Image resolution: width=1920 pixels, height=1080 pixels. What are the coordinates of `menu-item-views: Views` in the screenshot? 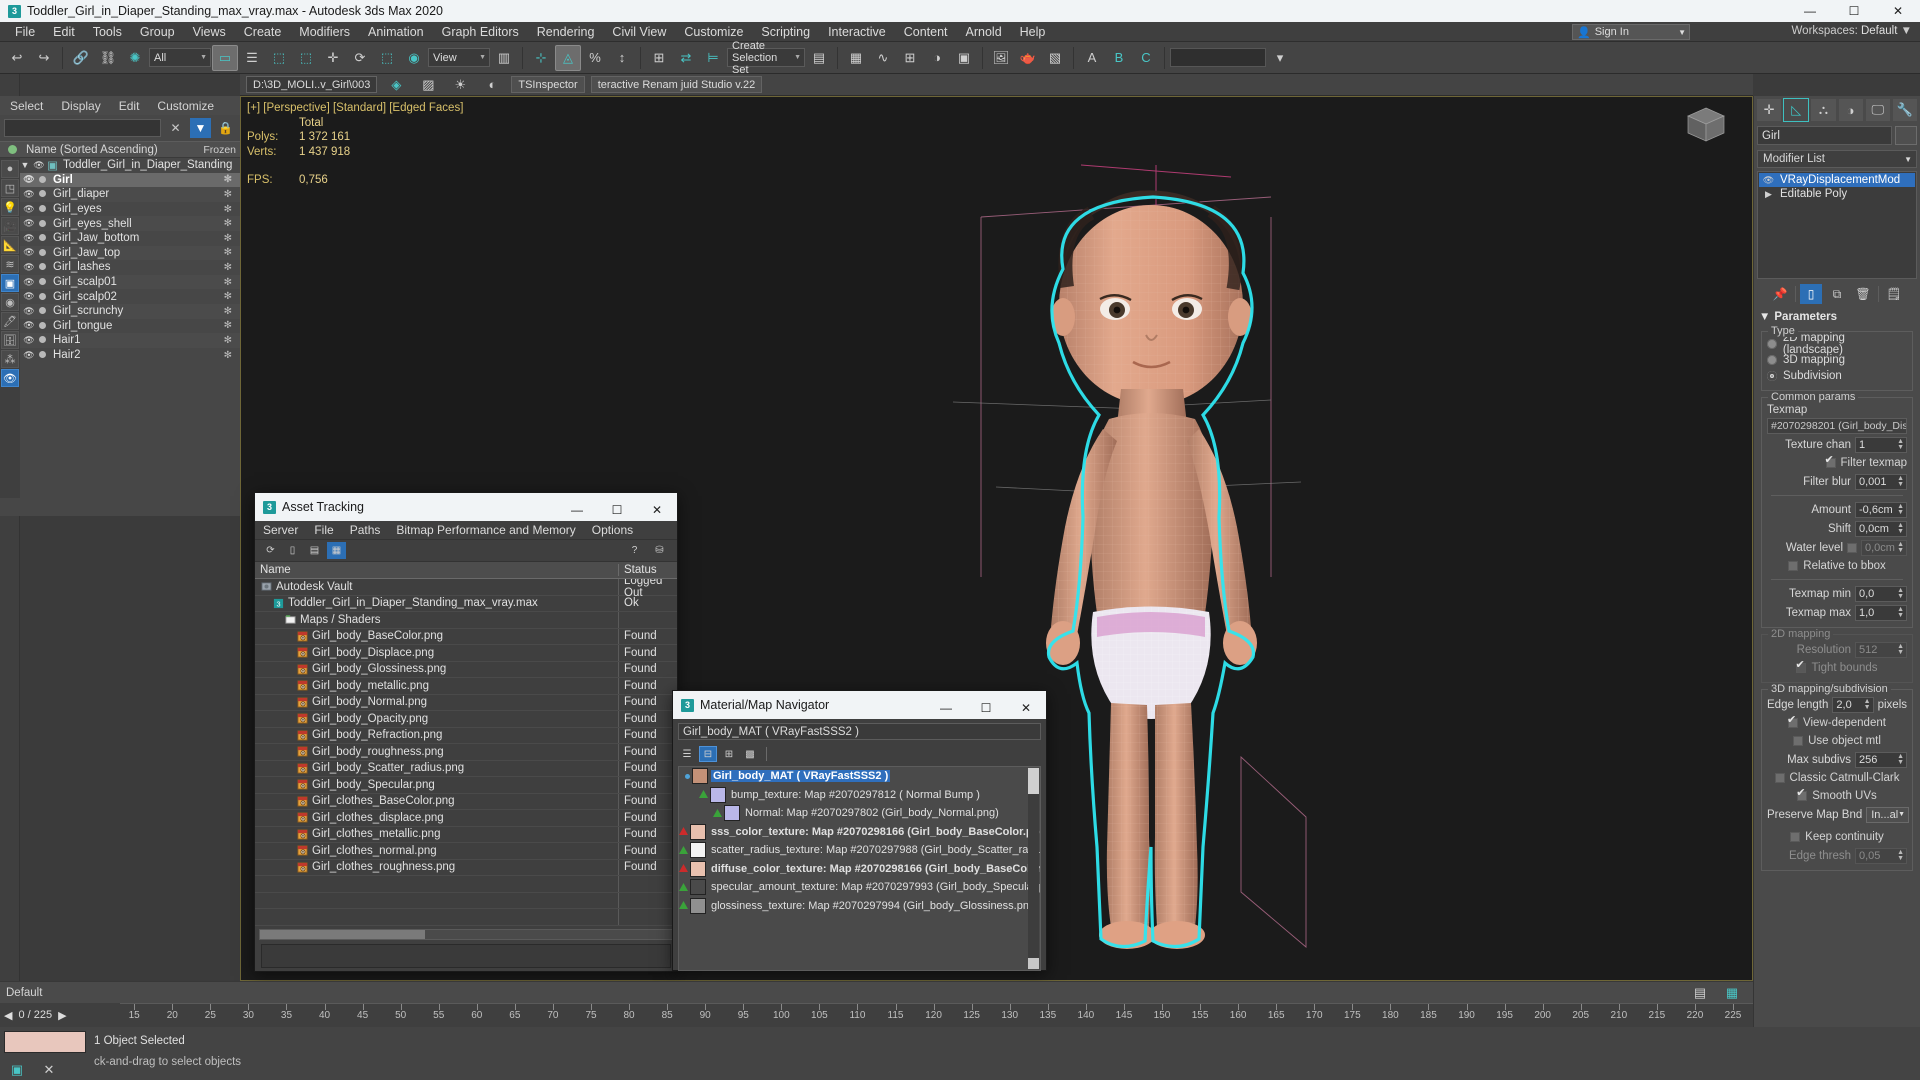 It's located at (209, 32).